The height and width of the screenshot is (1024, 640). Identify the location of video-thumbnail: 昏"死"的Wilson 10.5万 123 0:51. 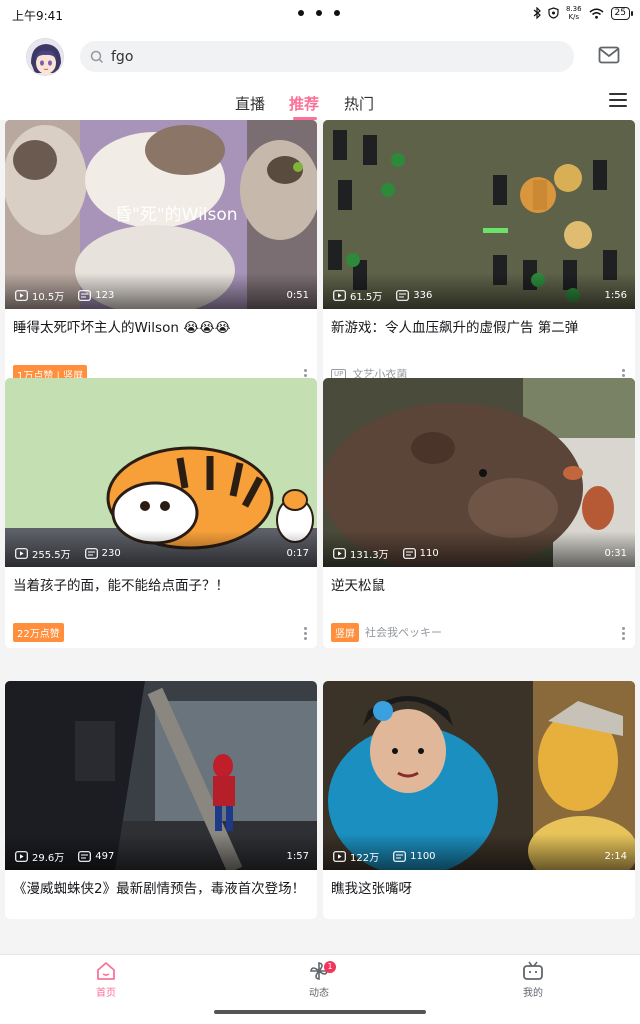
(161, 214).